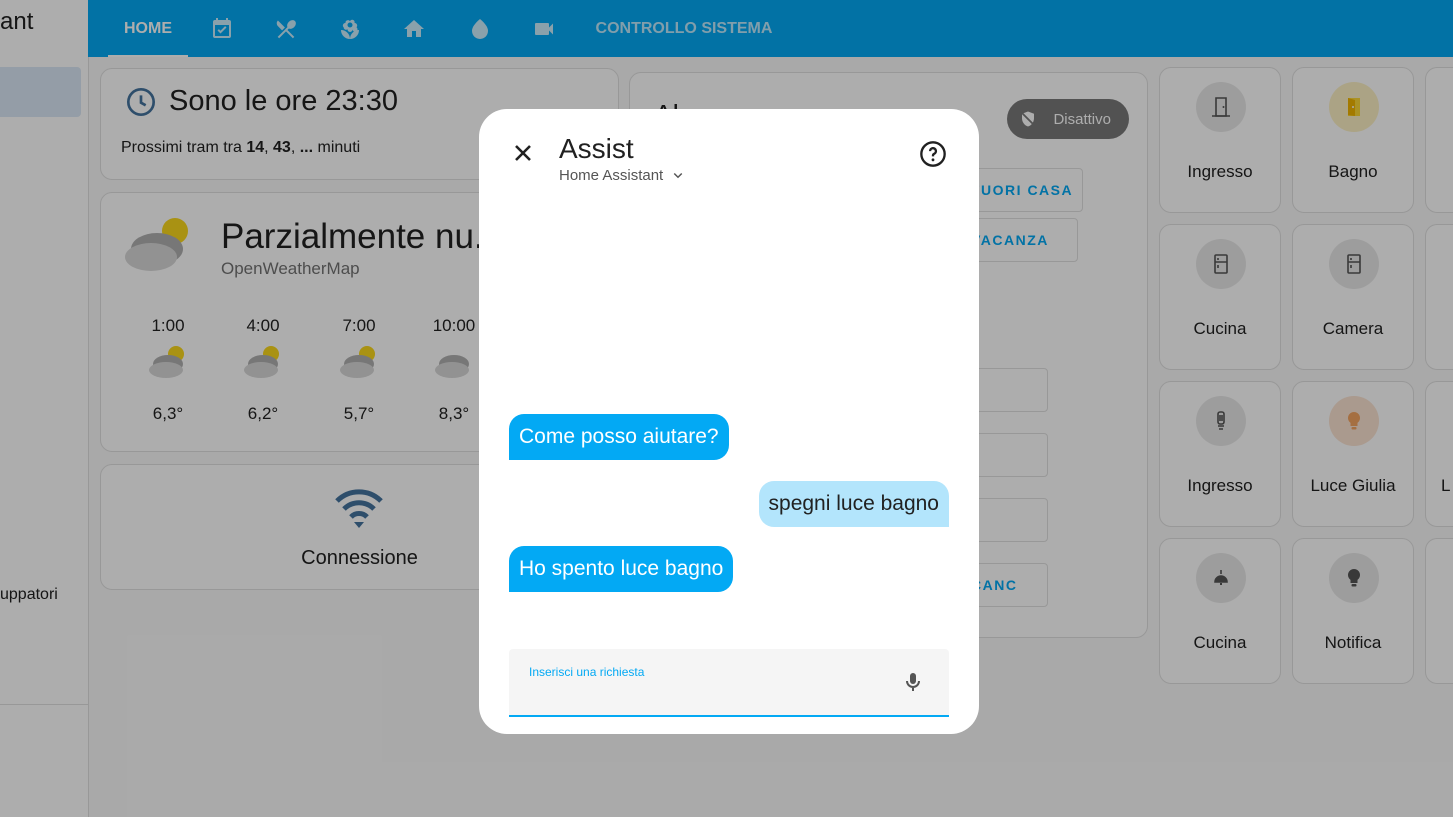  Describe the element at coordinates (853, 504) in the screenshot. I see `user-message: spegni luce bagno` at that location.